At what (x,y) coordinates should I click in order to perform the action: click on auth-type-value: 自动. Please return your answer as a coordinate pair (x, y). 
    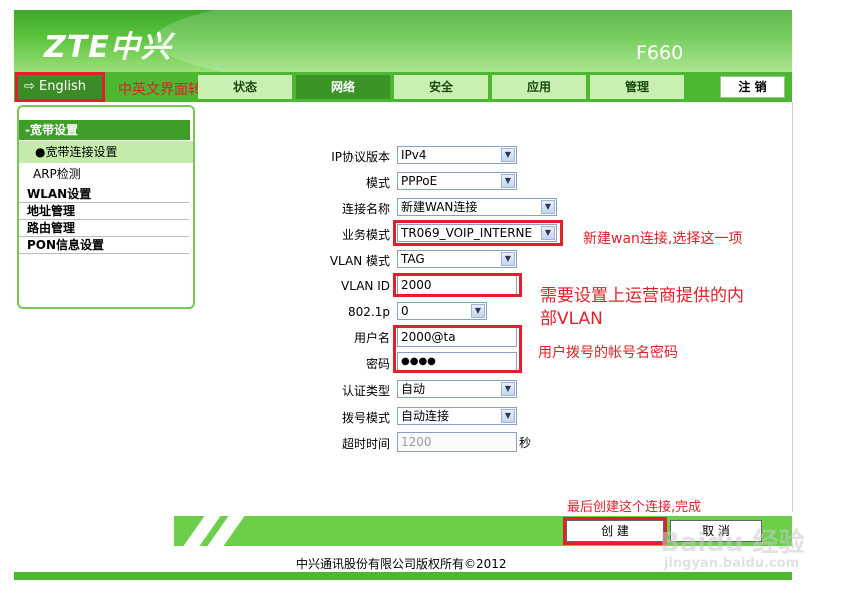
    Looking at the image, I should click on (413, 389).